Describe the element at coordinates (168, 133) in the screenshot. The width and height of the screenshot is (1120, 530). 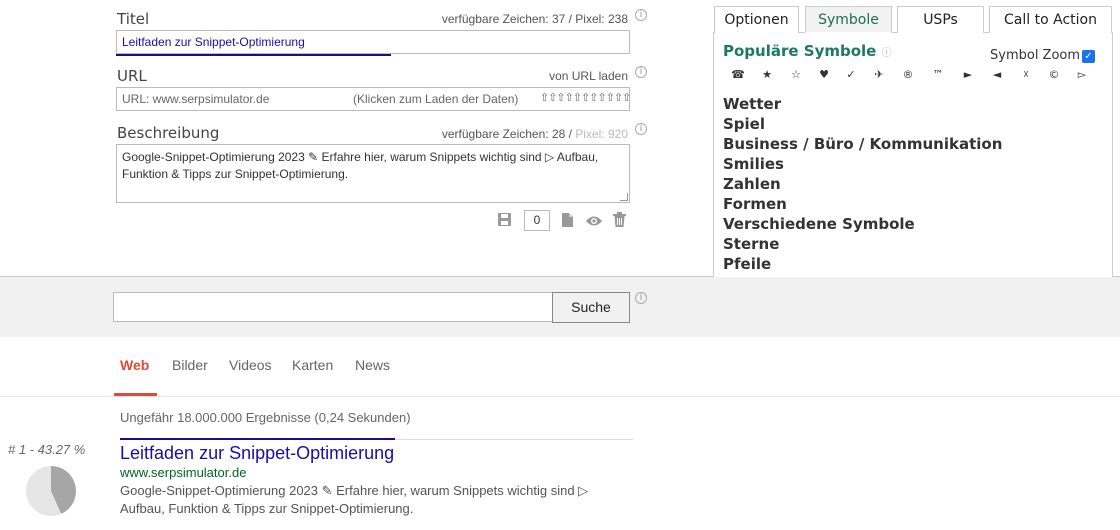
I see `description-label: Beschreibung` at that location.